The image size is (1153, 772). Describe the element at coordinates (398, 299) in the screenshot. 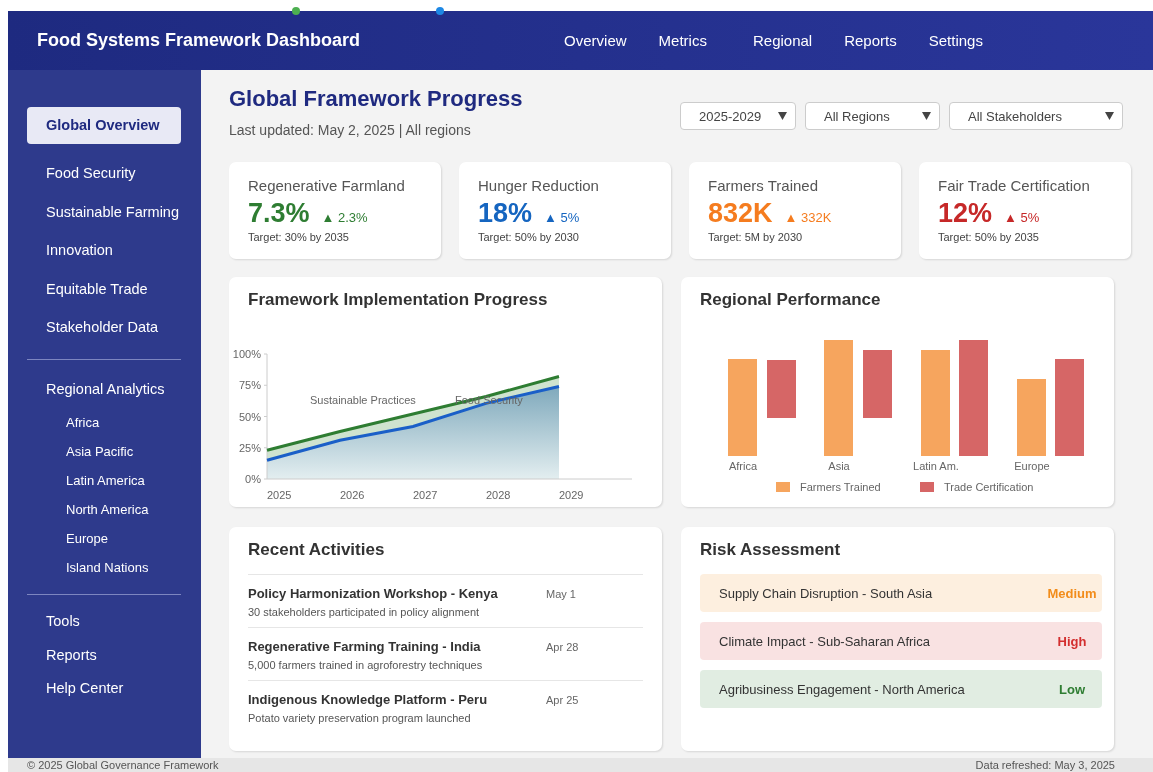

I see `card-title: Framework Implementation Progress` at that location.